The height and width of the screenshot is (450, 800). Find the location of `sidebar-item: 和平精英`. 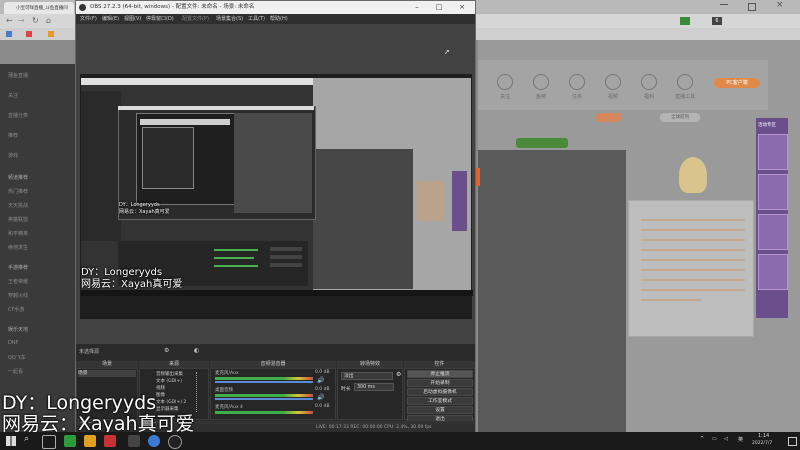

sidebar-item: 和平精英 is located at coordinates (40, 235).